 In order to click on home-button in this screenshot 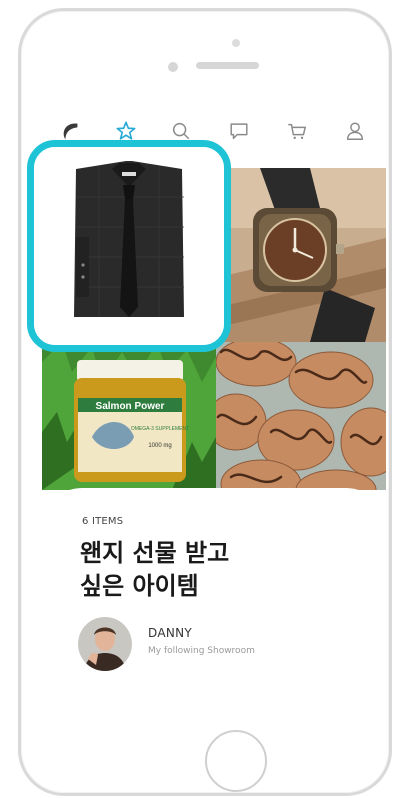, I will do `click(236, 761)`.